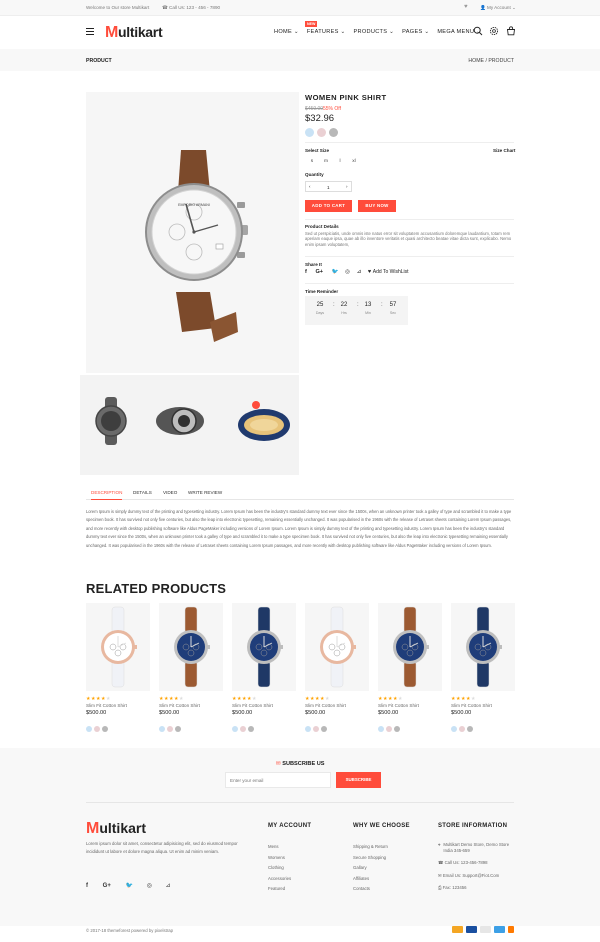 Image resolution: width=600 pixels, height=942 pixels. What do you see at coordinates (116, 829) in the screenshot?
I see `footer-logo: Multikart` at bounding box center [116, 829].